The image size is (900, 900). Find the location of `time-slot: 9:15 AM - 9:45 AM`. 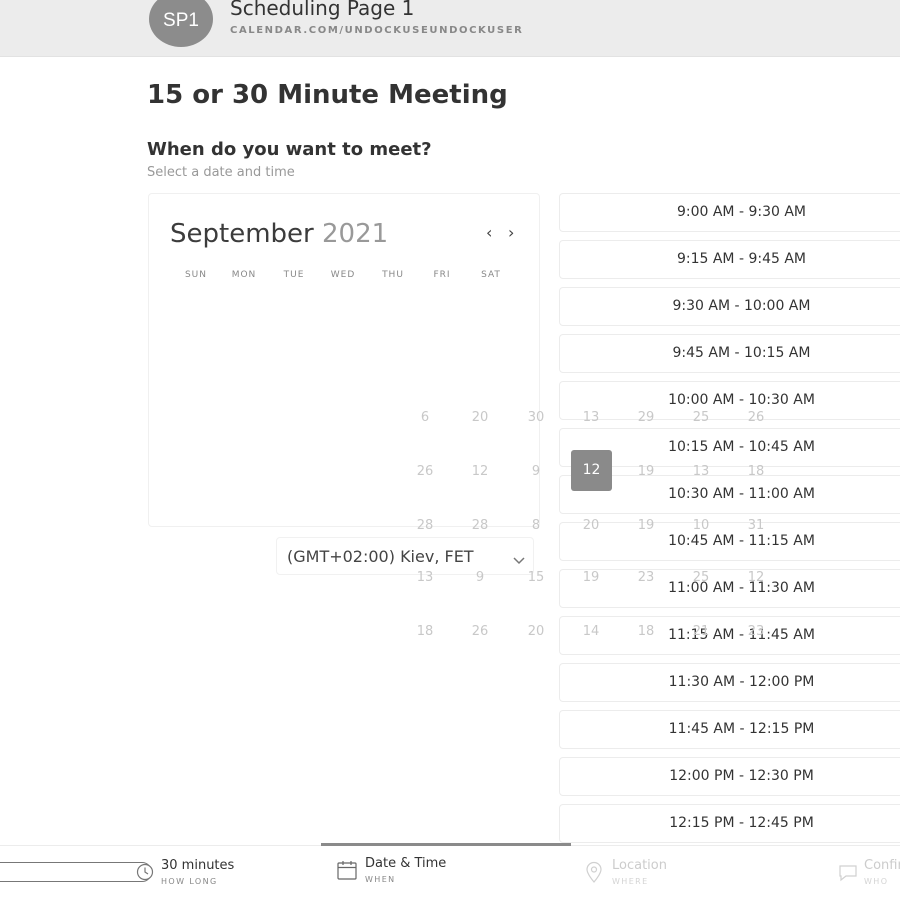

time-slot: 9:15 AM - 9:45 AM is located at coordinates (729, 259).